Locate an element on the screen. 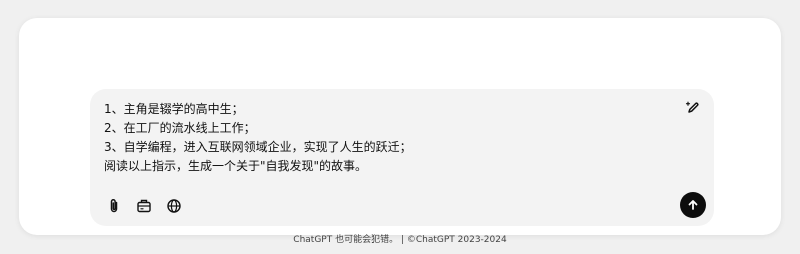 This screenshot has height=254, width=800. send-button is located at coordinates (693, 205).